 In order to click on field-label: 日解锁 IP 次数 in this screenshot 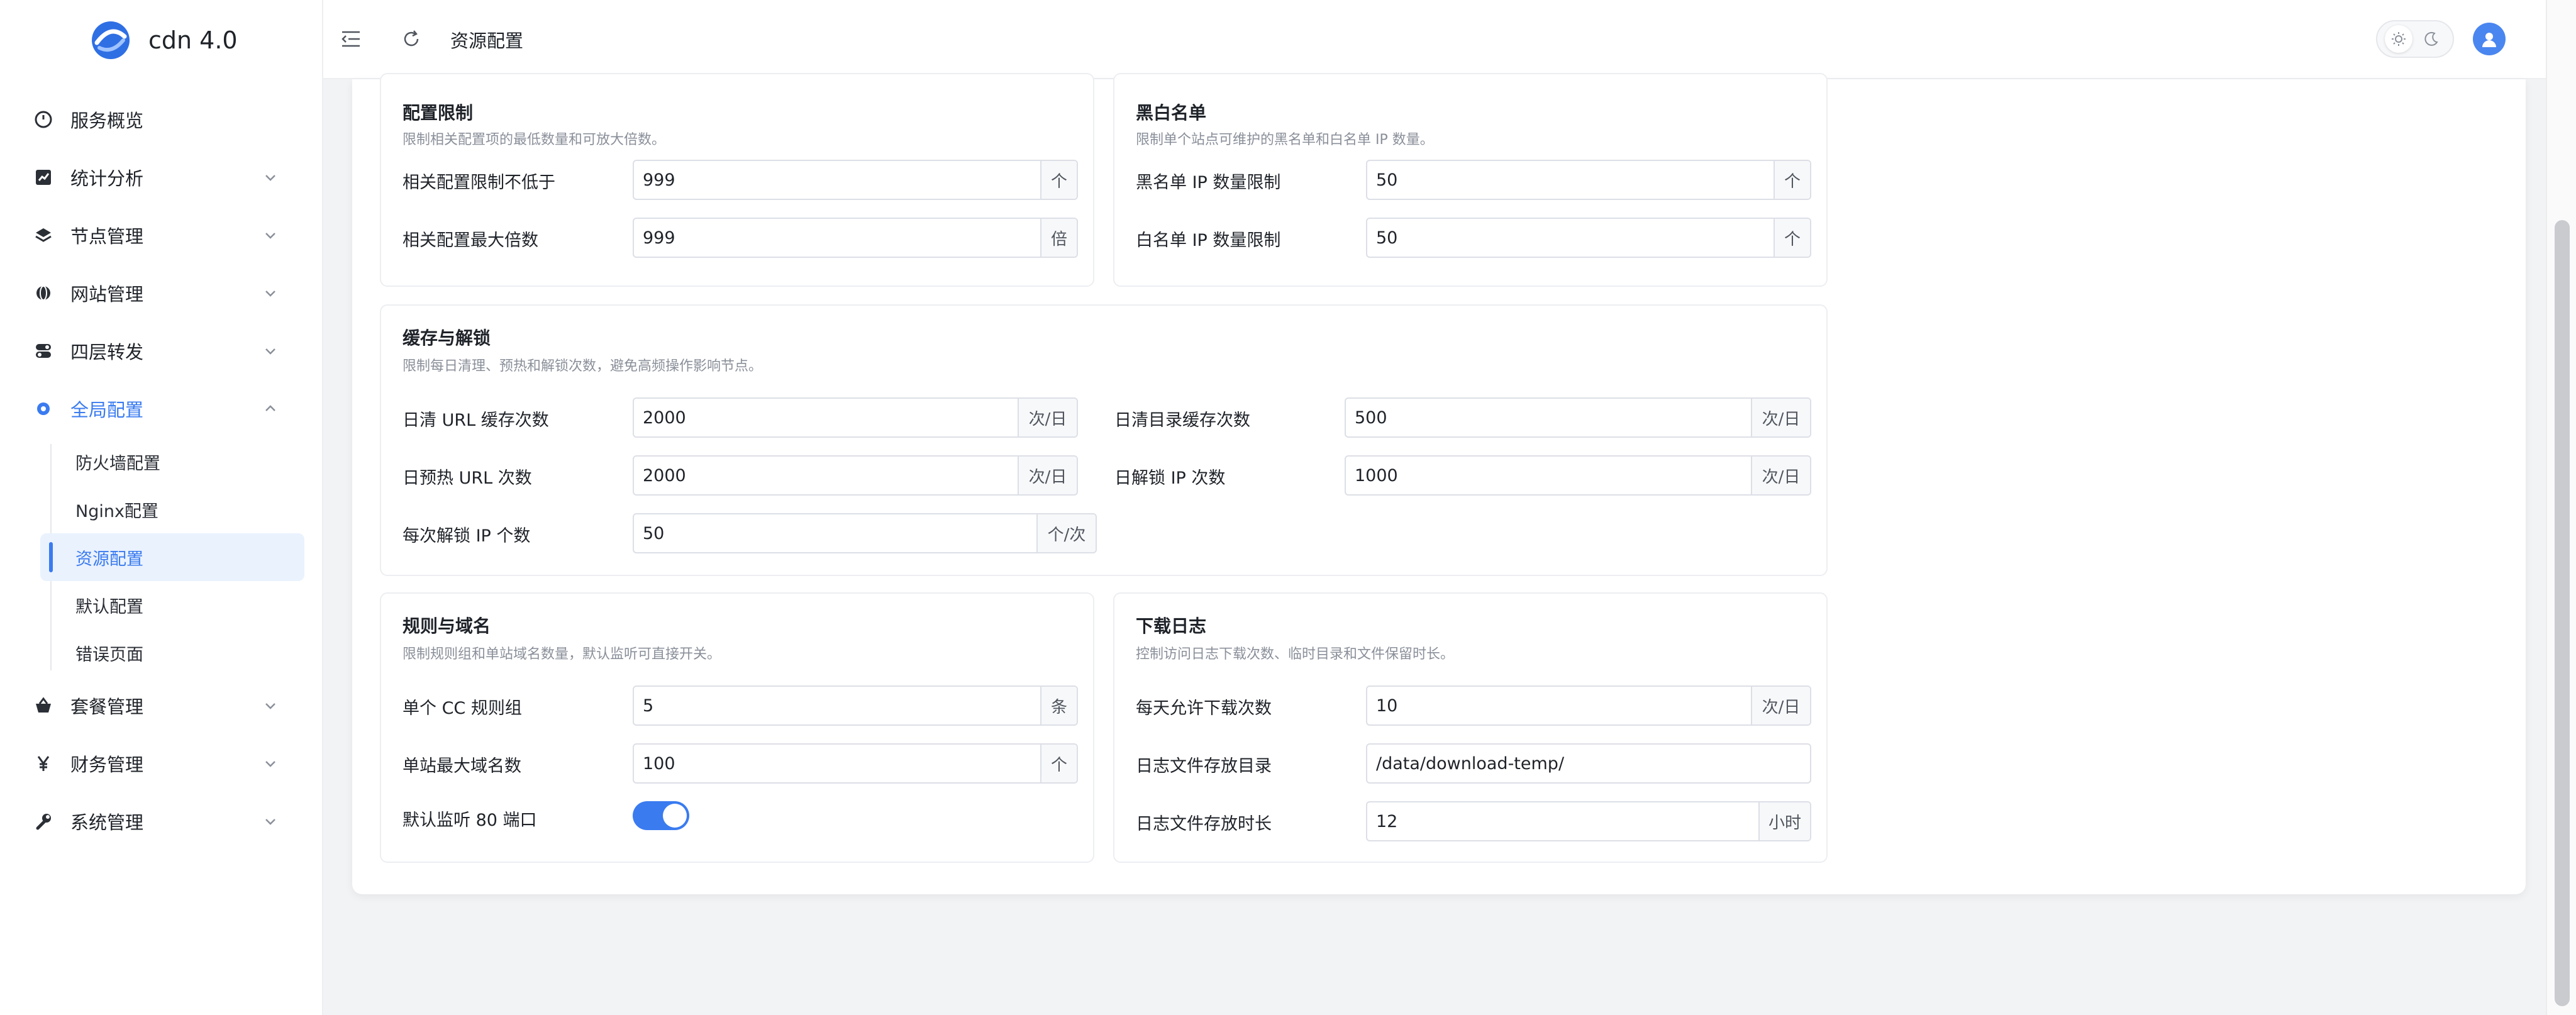, I will do `click(1170, 479)`.